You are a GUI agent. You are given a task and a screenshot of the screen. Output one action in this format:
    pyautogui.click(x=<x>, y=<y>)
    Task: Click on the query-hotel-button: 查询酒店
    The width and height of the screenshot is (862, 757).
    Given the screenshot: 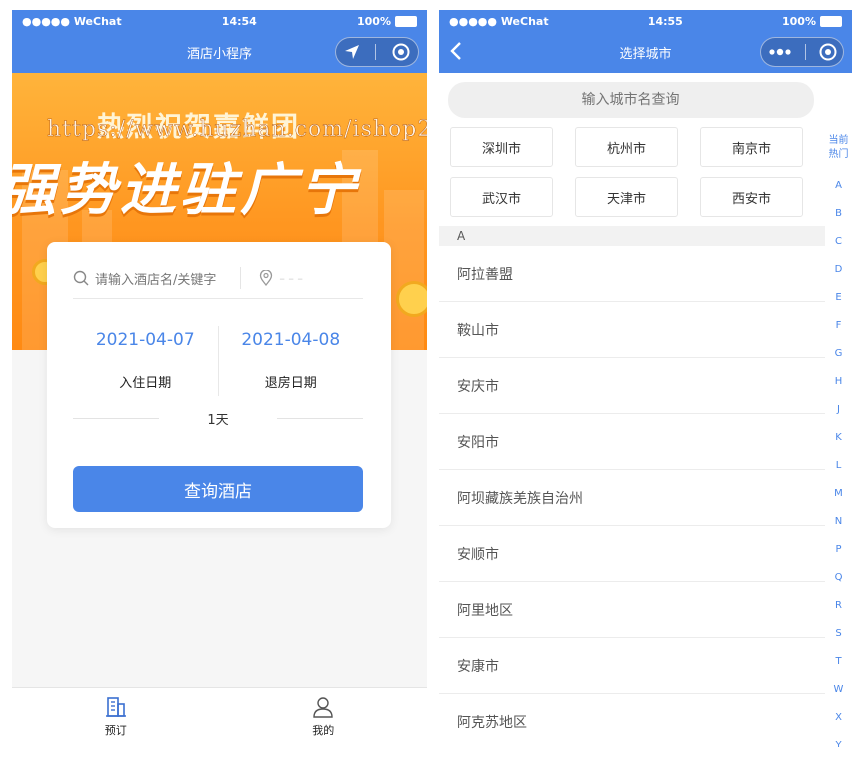 What is the action you would take?
    pyautogui.click(x=218, y=489)
    